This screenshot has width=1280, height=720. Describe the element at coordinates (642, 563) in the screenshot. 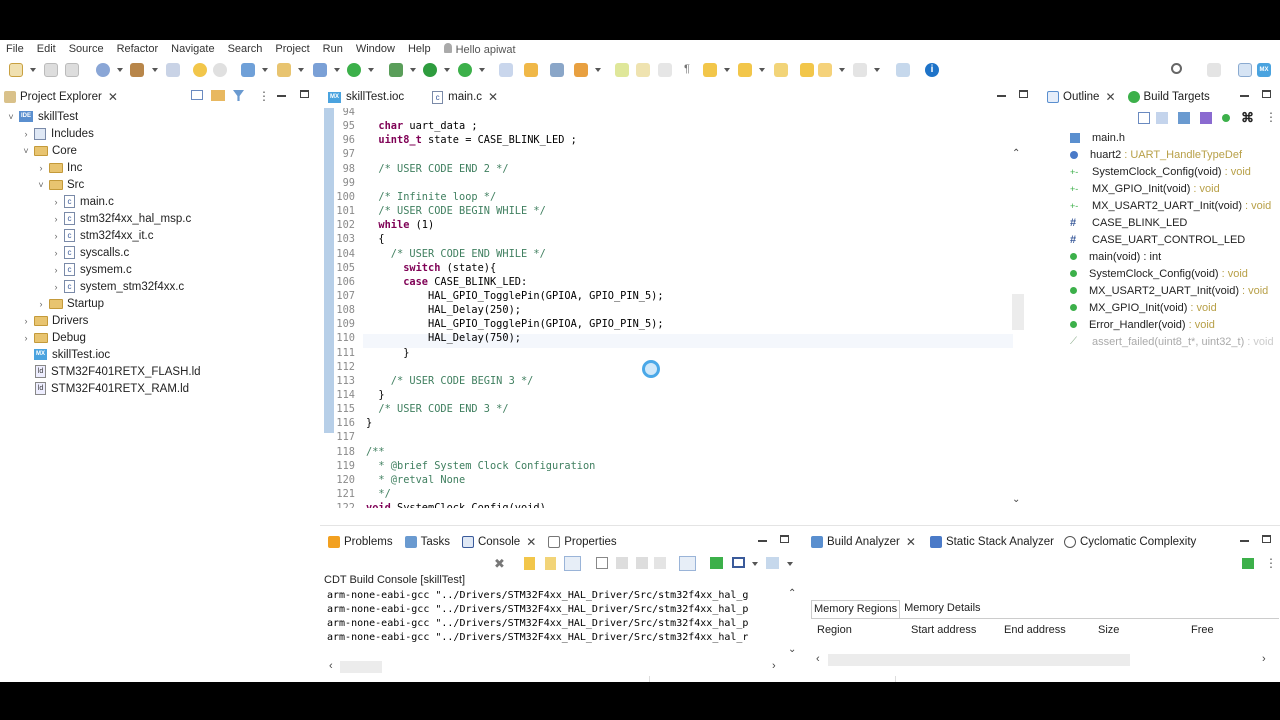

I see `filter-output-icon` at that location.